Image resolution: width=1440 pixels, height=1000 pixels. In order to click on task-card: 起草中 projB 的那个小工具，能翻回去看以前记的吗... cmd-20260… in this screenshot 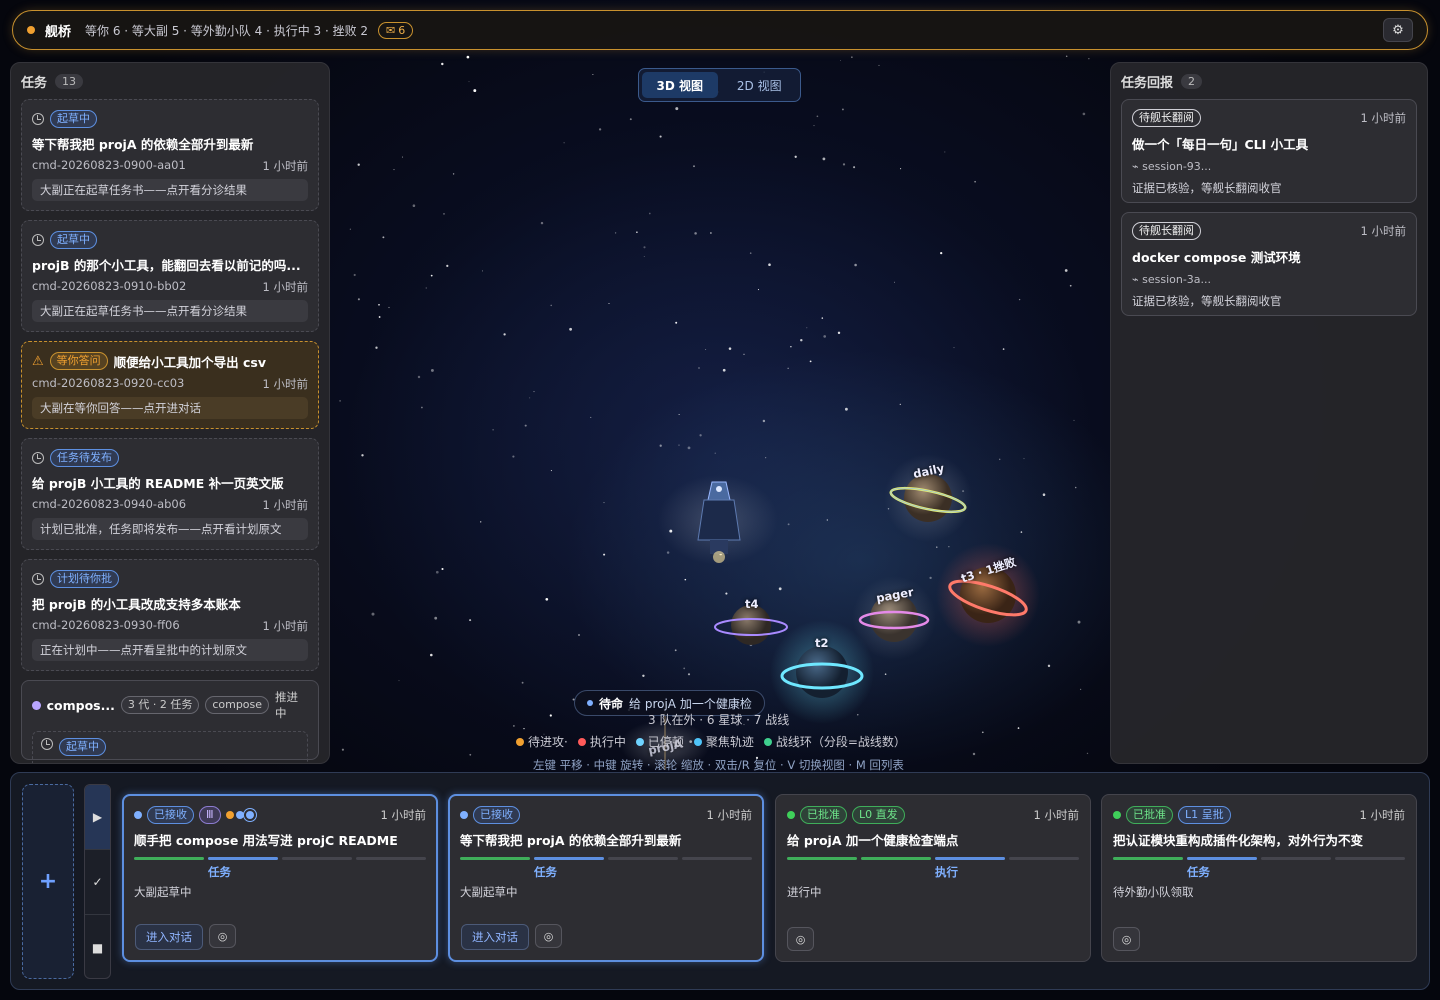, I will do `click(170, 276)`.